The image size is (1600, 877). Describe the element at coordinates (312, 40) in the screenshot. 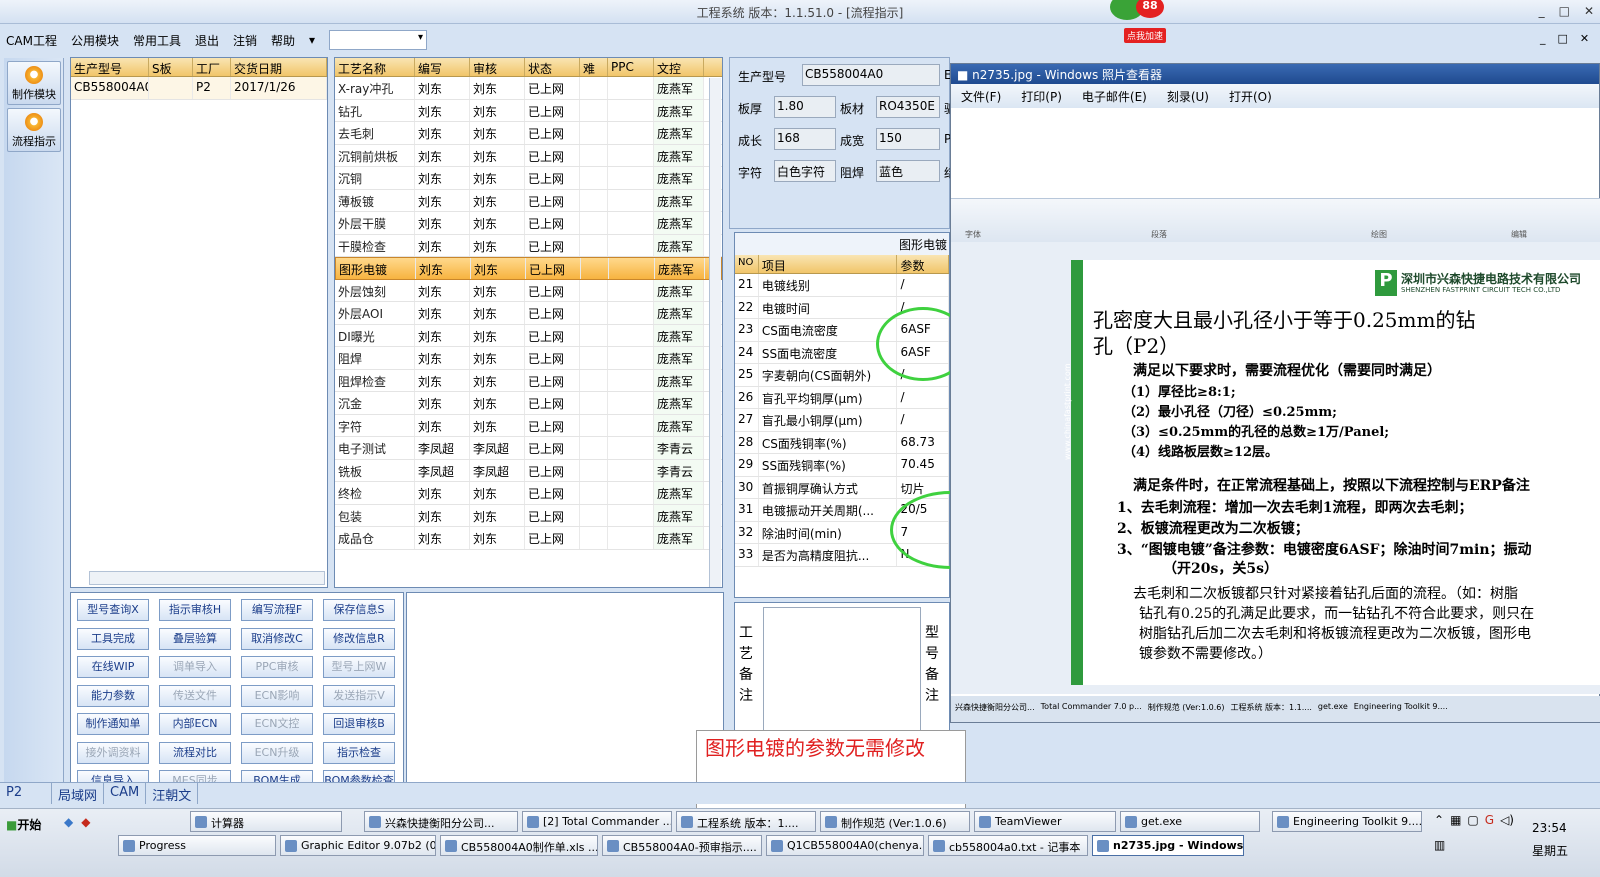

I see `chevron-down-icon: ▾` at that location.